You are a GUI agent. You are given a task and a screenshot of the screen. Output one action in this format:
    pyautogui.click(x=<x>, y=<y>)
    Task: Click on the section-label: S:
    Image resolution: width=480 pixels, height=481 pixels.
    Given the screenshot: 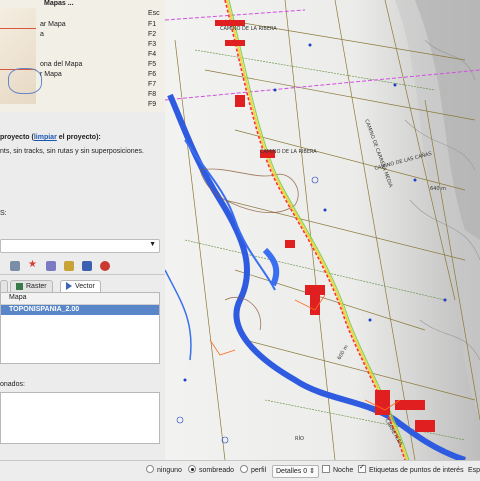 What is the action you would take?
    pyautogui.click(x=3, y=213)
    